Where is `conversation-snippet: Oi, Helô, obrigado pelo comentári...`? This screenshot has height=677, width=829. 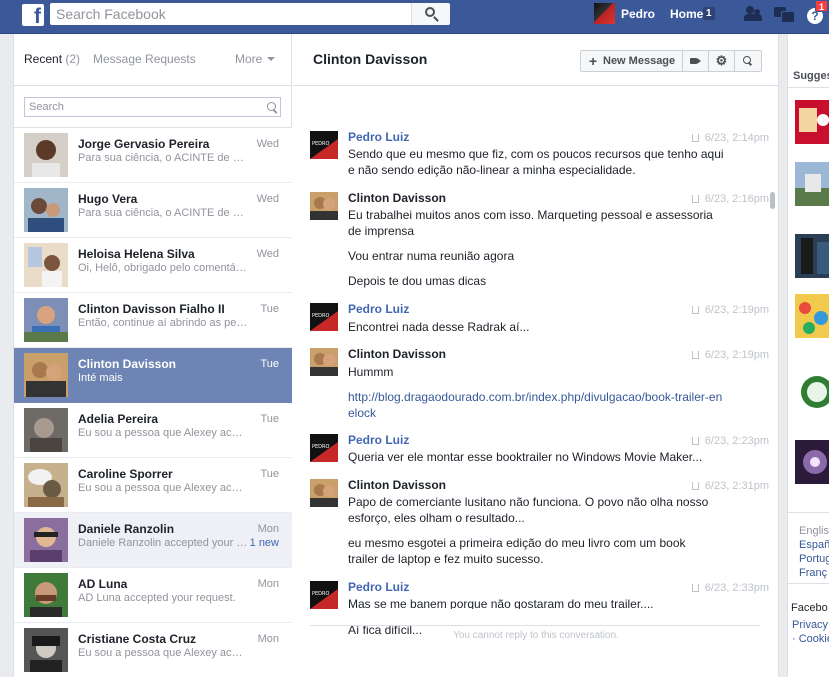 conversation-snippet: Oi, Helô, obrigado pelo comentári... is located at coordinates (163, 268).